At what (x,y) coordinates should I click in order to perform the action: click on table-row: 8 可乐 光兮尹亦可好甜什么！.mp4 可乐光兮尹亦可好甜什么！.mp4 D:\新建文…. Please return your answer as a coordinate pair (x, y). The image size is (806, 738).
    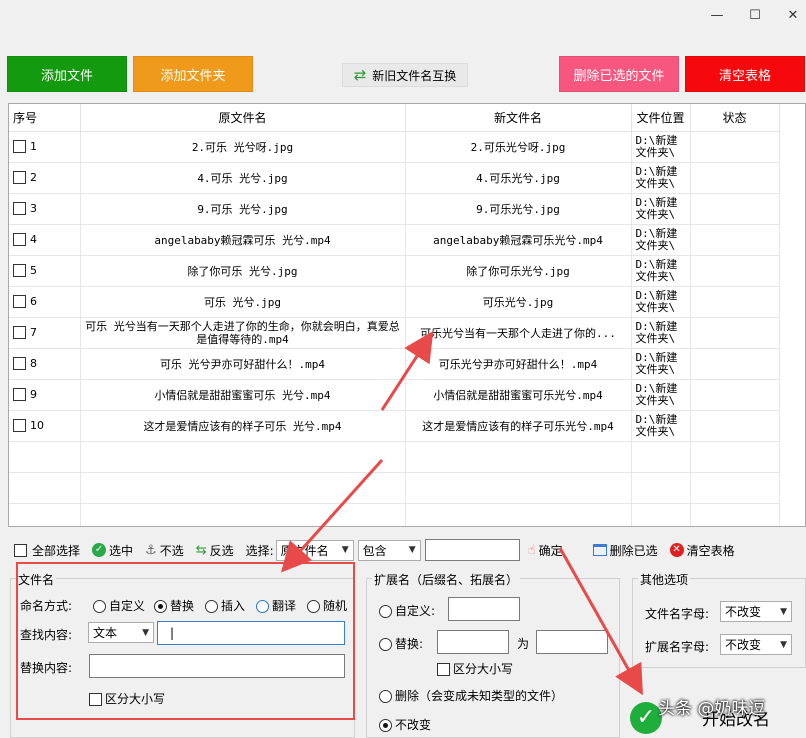
    Looking at the image, I should click on (394, 364).